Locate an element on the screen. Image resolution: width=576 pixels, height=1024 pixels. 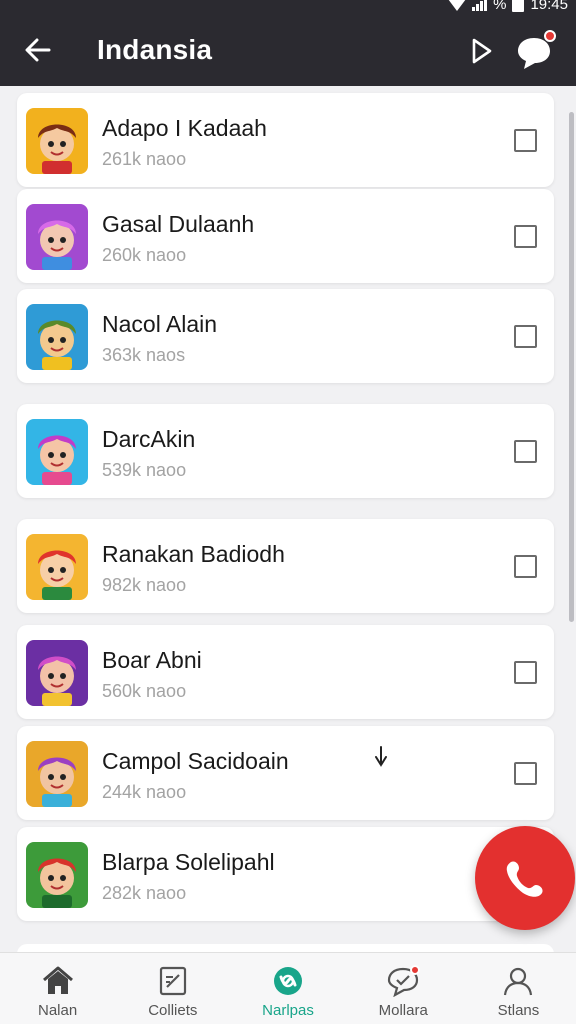
play-icon is located at coordinates (482, 51).